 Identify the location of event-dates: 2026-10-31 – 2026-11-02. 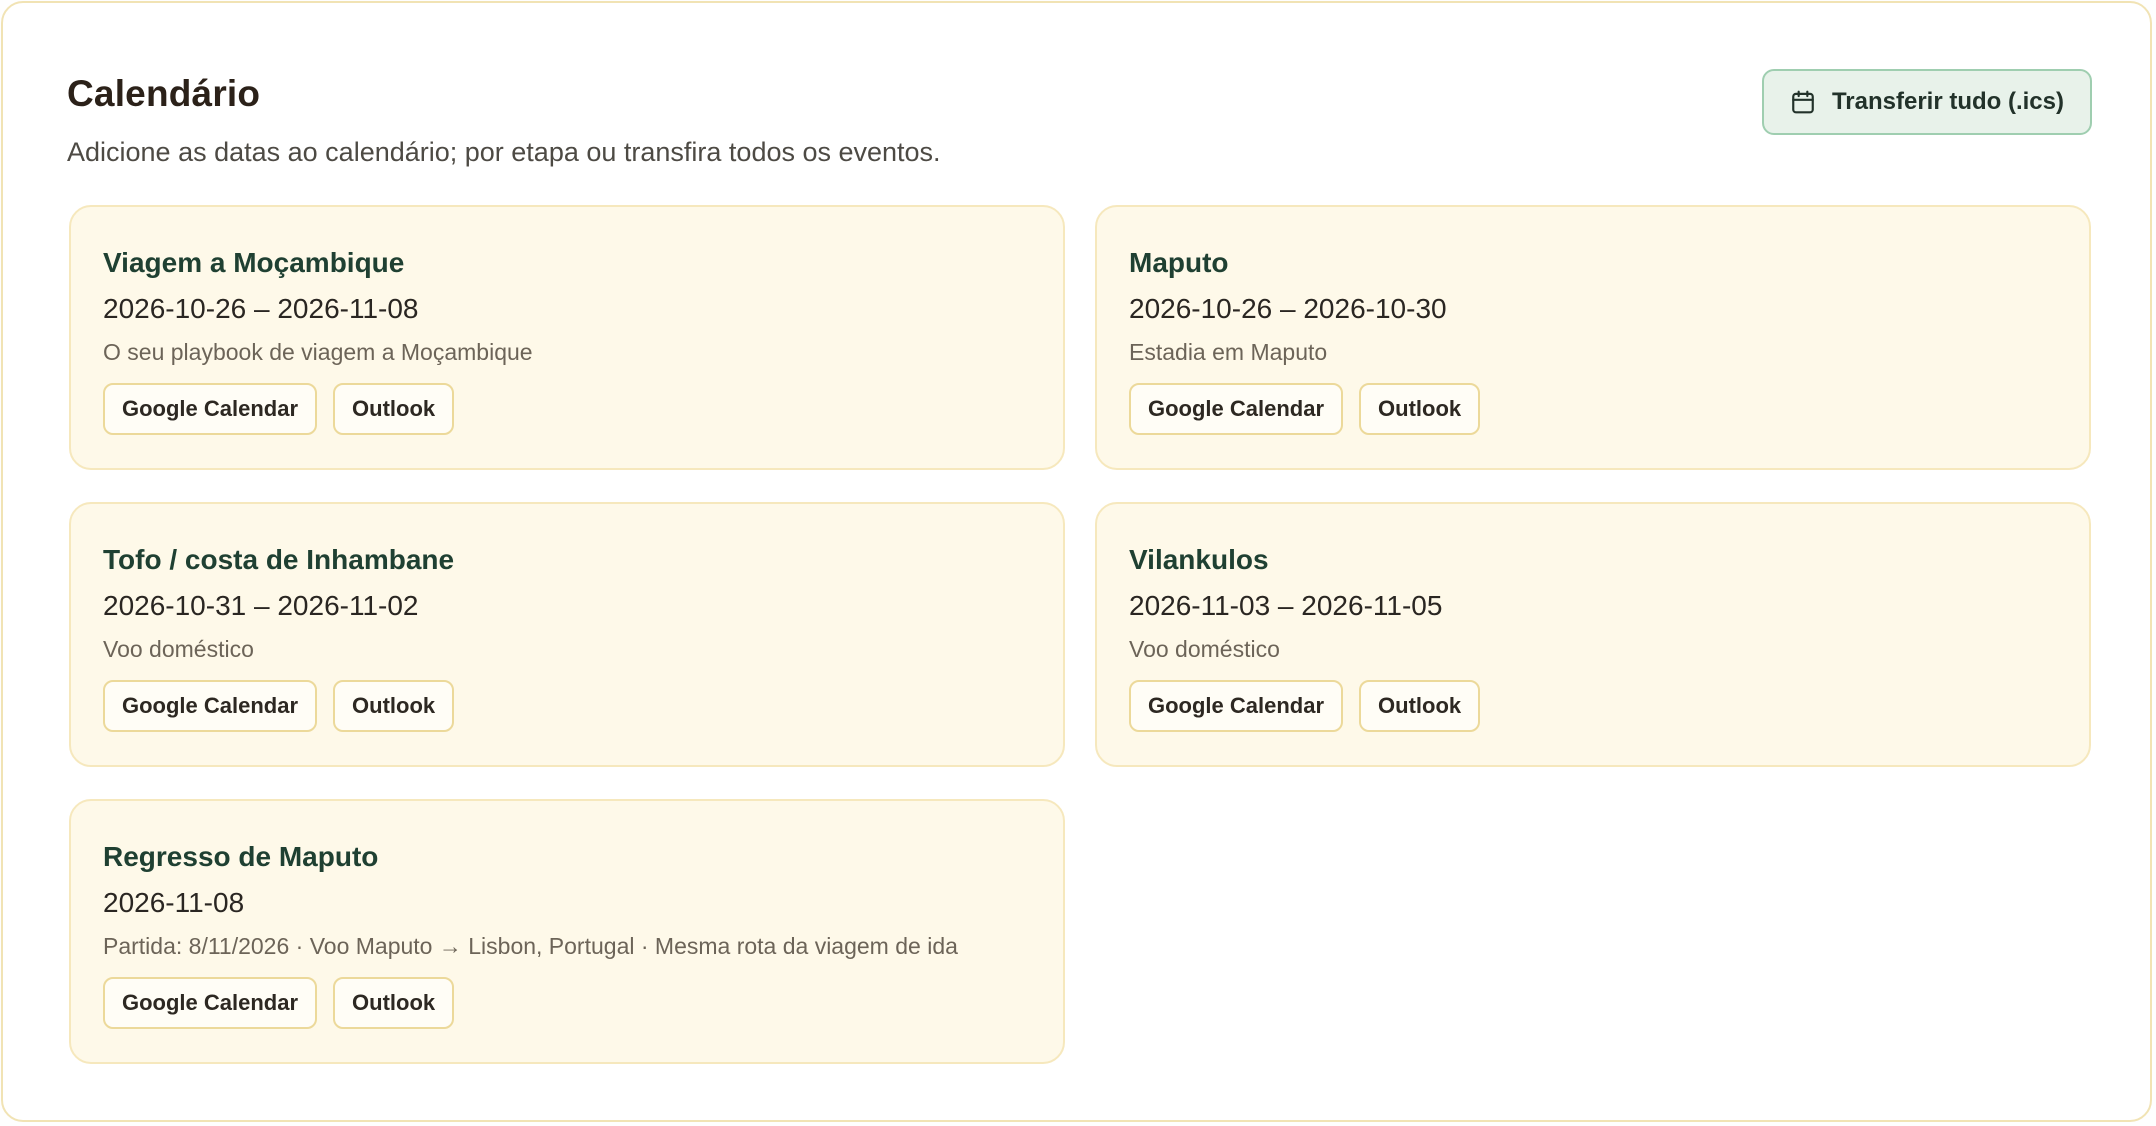
(261, 605).